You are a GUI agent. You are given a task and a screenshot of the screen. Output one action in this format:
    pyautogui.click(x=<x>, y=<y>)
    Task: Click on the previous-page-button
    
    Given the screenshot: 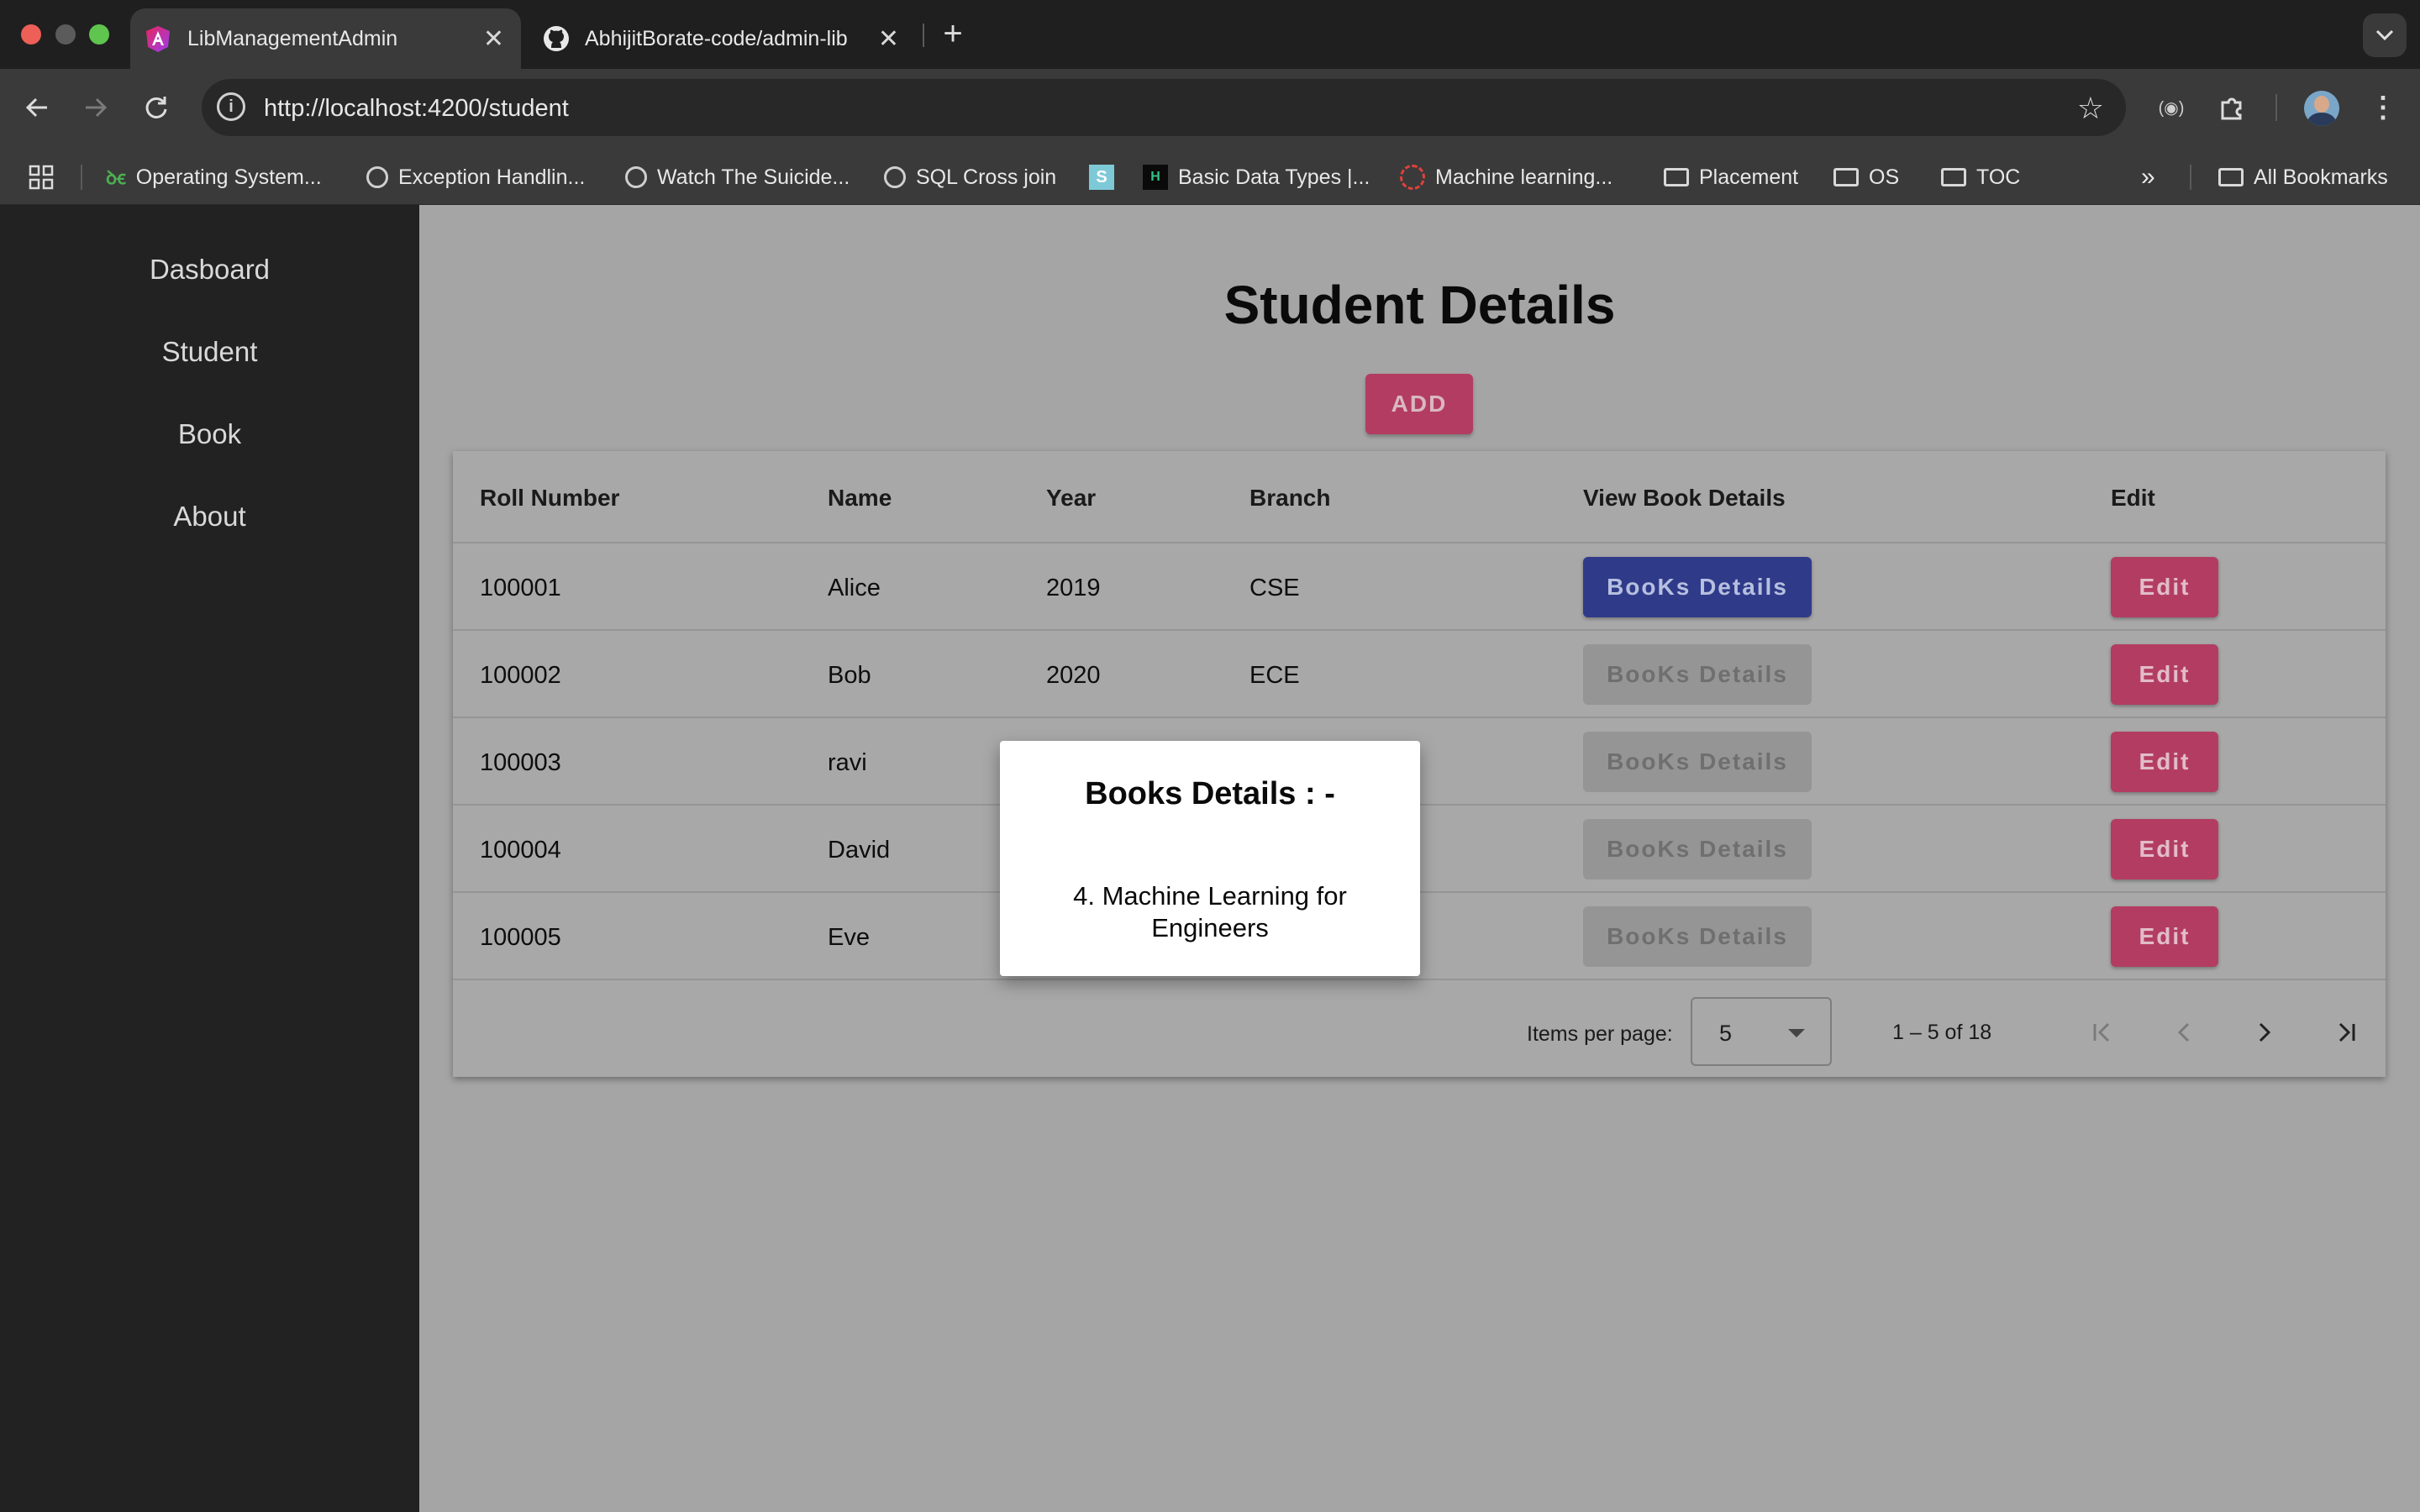 What is the action you would take?
    pyautogui.click(x=2184, y=1032)
    